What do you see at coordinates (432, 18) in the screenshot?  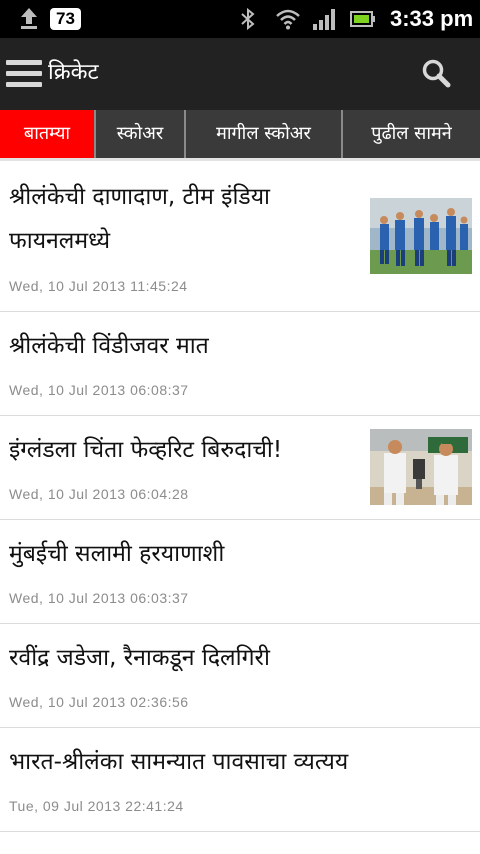 I see `clock-time: 3:33 pm` at bounding box center [432, 18].